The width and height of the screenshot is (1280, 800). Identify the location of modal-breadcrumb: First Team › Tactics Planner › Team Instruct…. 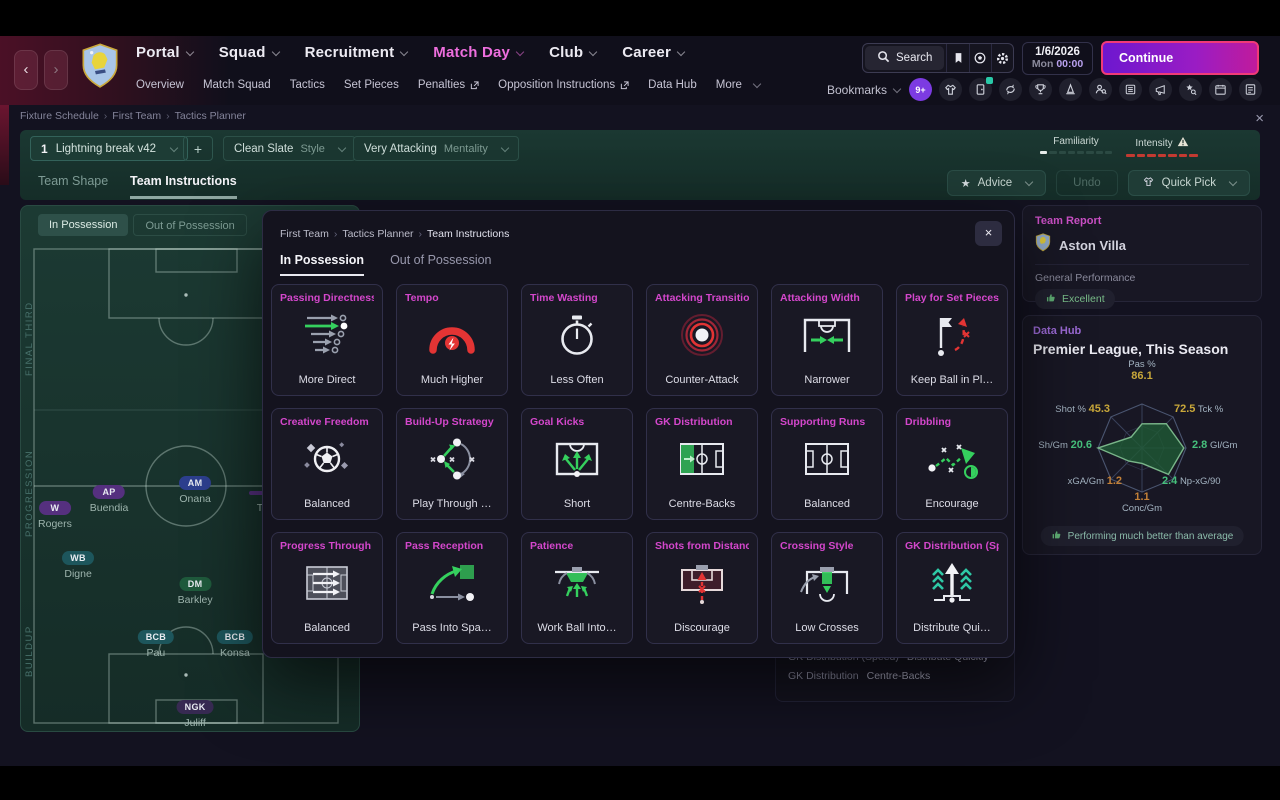
(394, 234).